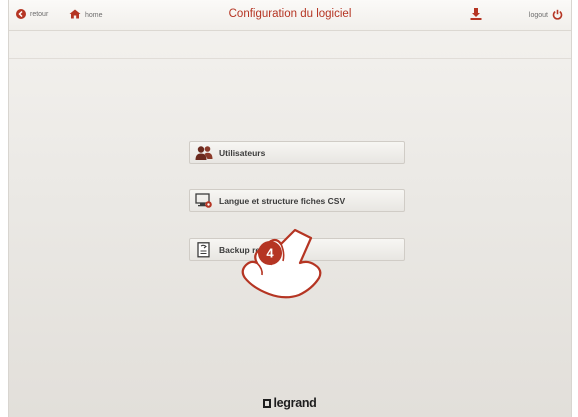 The width and height of the screenshot is (578, 417). Describe the element at coordinates (204, 153) in the screenshot. I see `users-icon` at that location.